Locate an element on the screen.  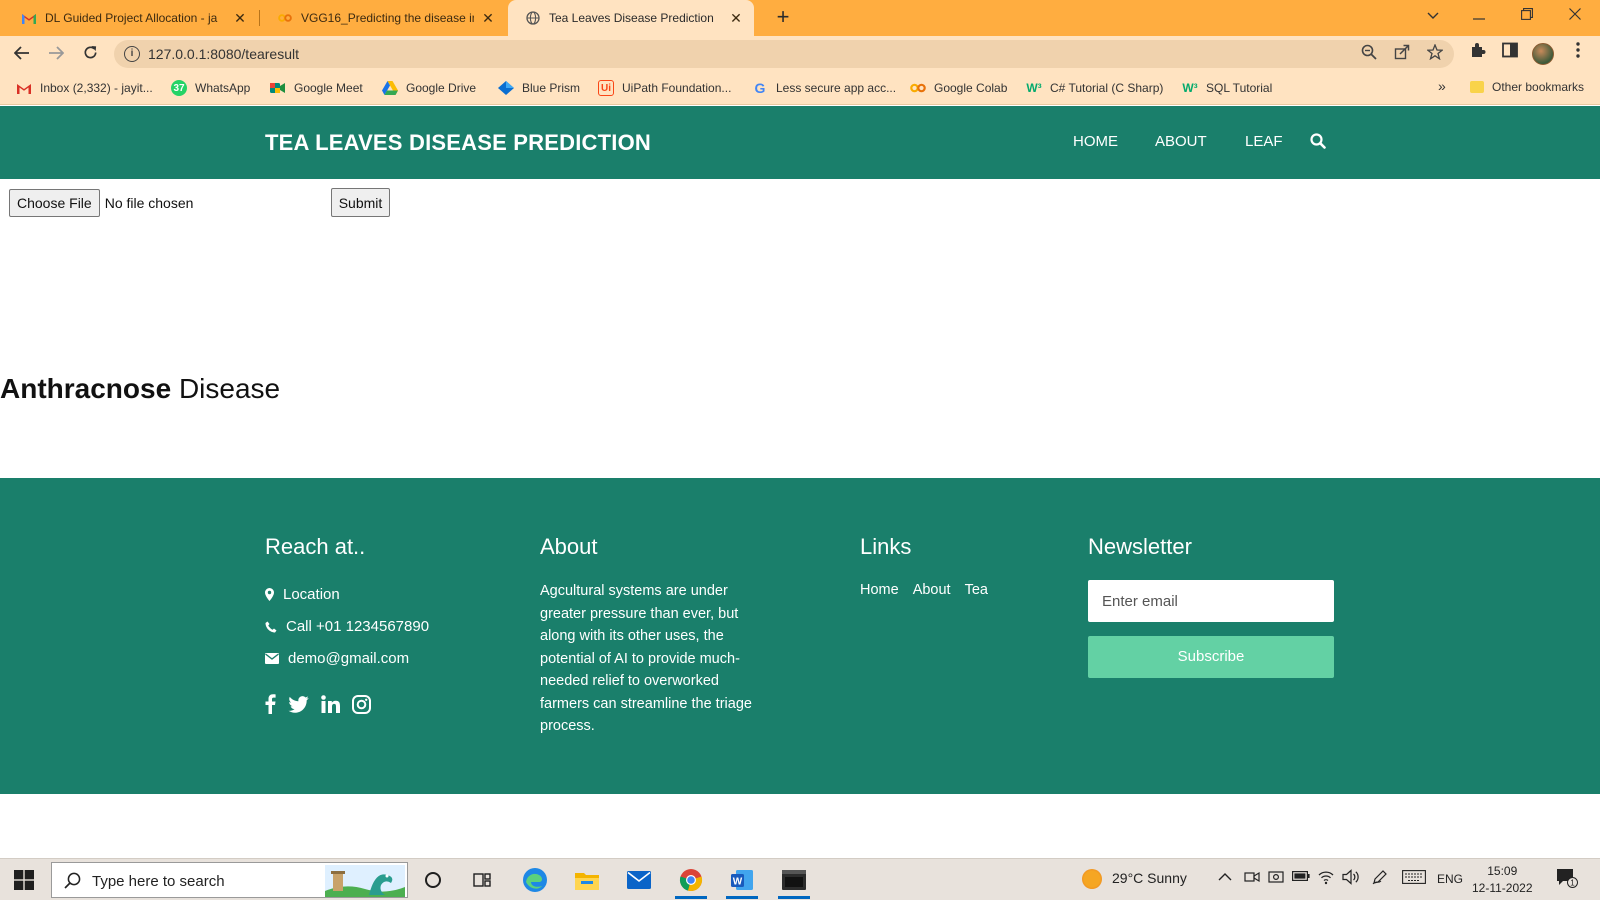
reload-button is located at coordinates (90, 54).